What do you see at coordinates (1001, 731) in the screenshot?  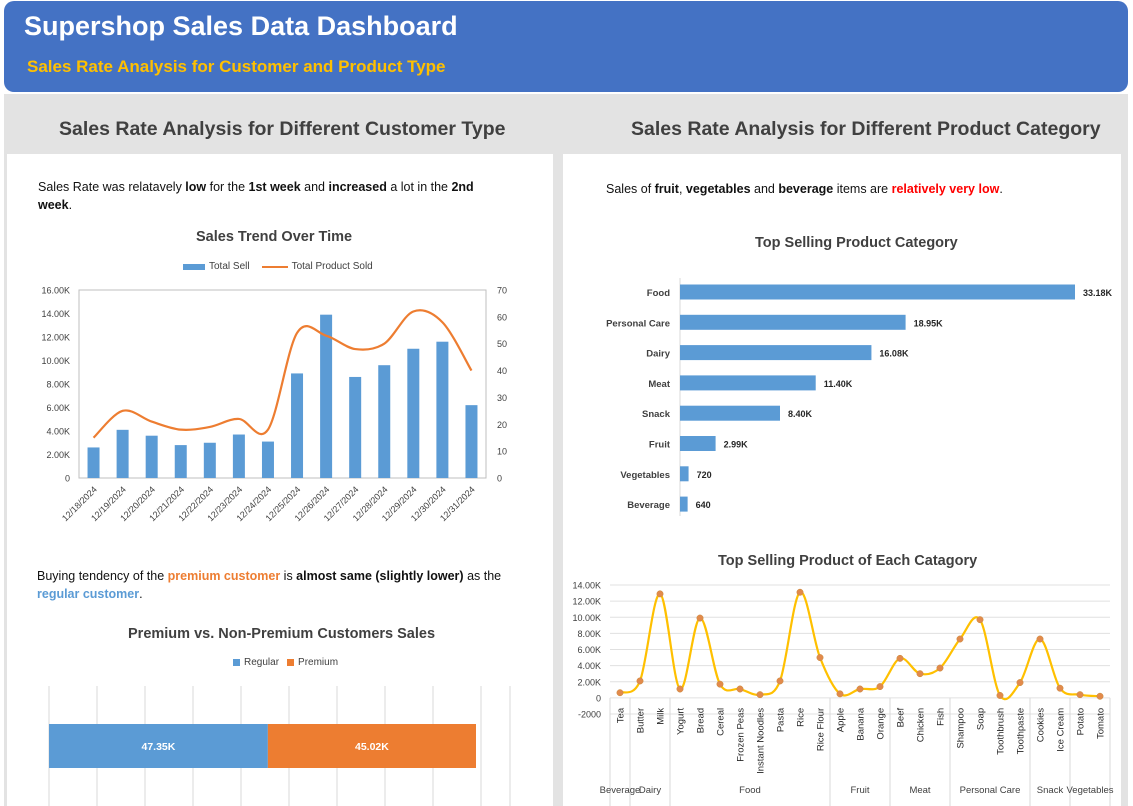 I see `product-tick-label: Toothbrush` at bounding box center [1001, 731].